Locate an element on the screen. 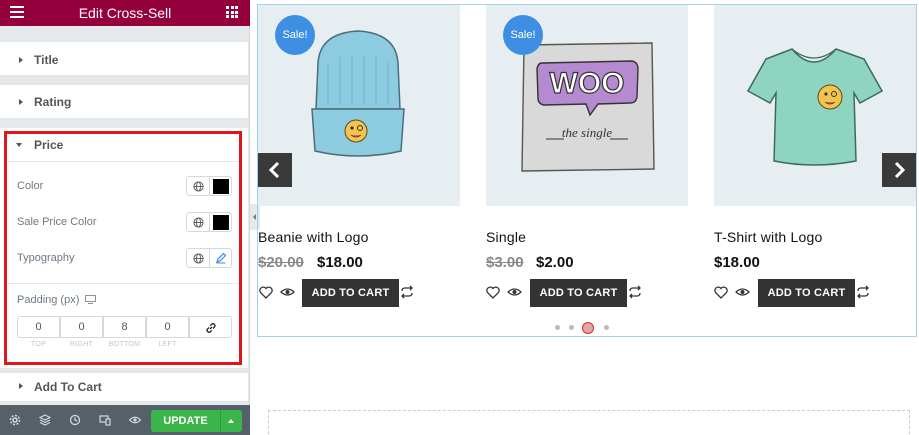  regular-price: $20.00 is located at coordinates (281, 262).